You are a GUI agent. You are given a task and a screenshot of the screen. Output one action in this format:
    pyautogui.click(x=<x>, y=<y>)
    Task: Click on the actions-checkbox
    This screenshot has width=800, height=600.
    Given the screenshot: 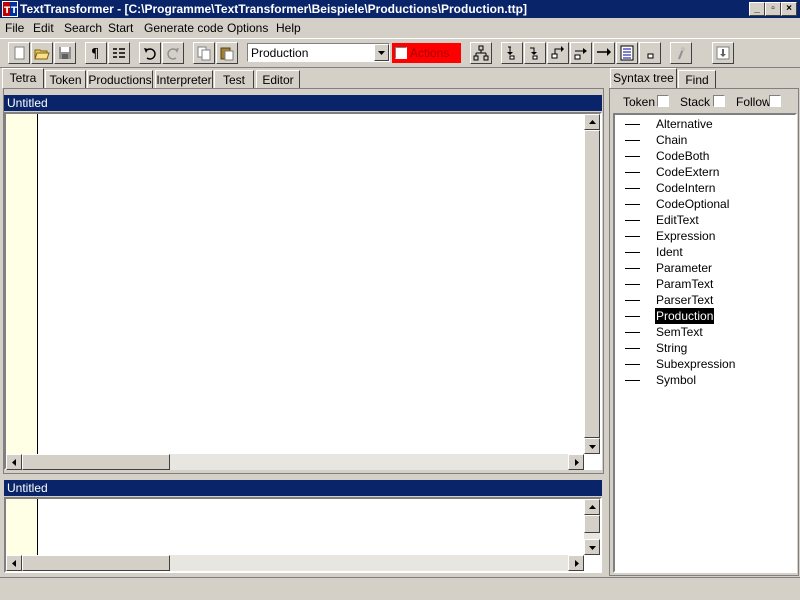 What is the action you would take?
    pyautogui.click(x=401, y=53)
    